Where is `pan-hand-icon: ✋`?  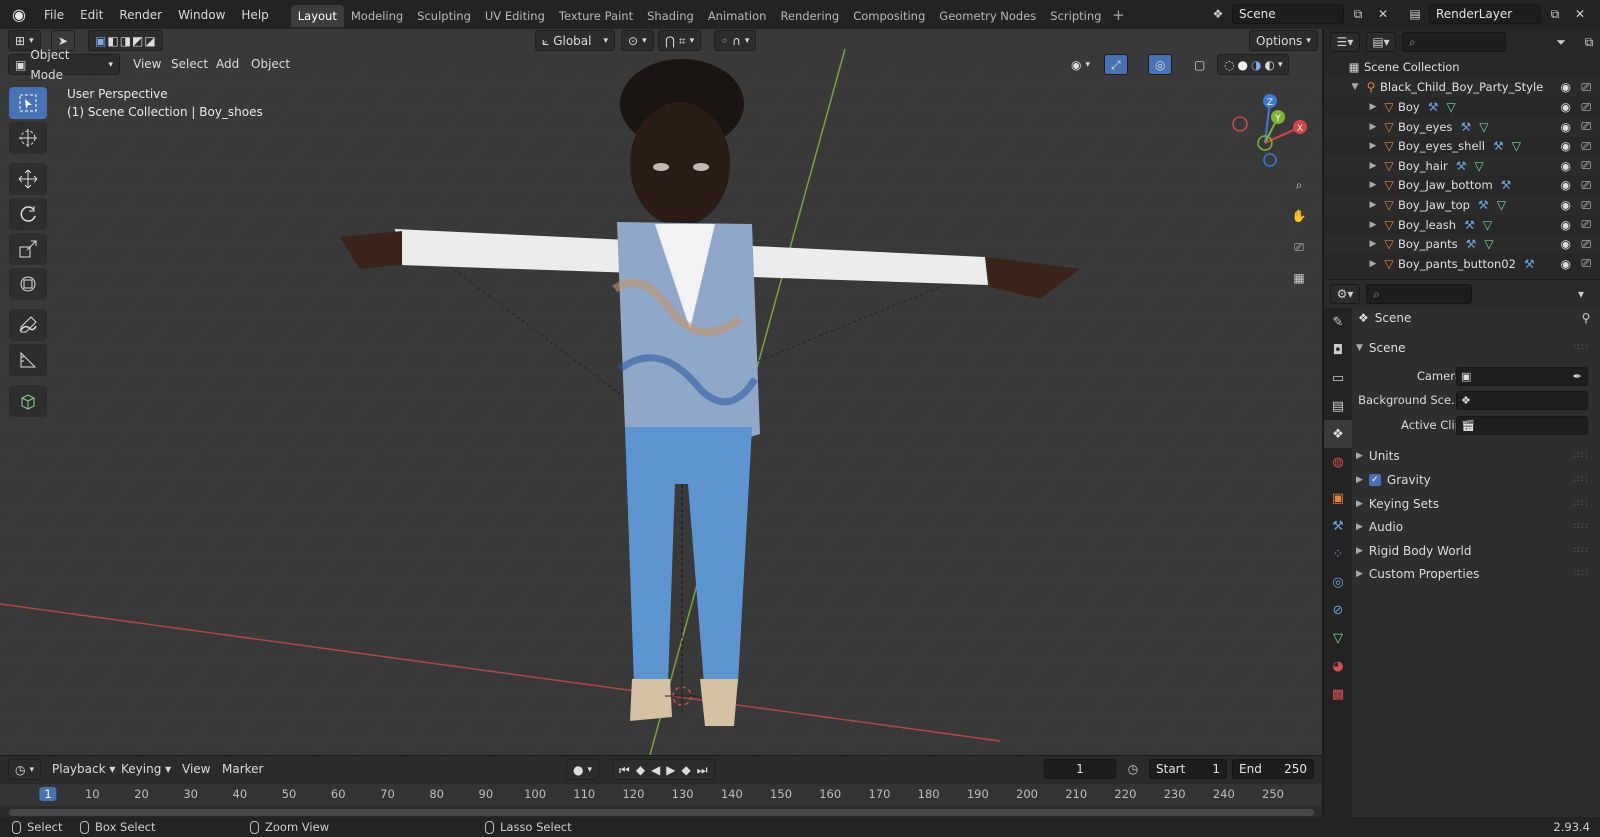
pan-hand-icon: ✋ is located at coordinates (1299, 216).